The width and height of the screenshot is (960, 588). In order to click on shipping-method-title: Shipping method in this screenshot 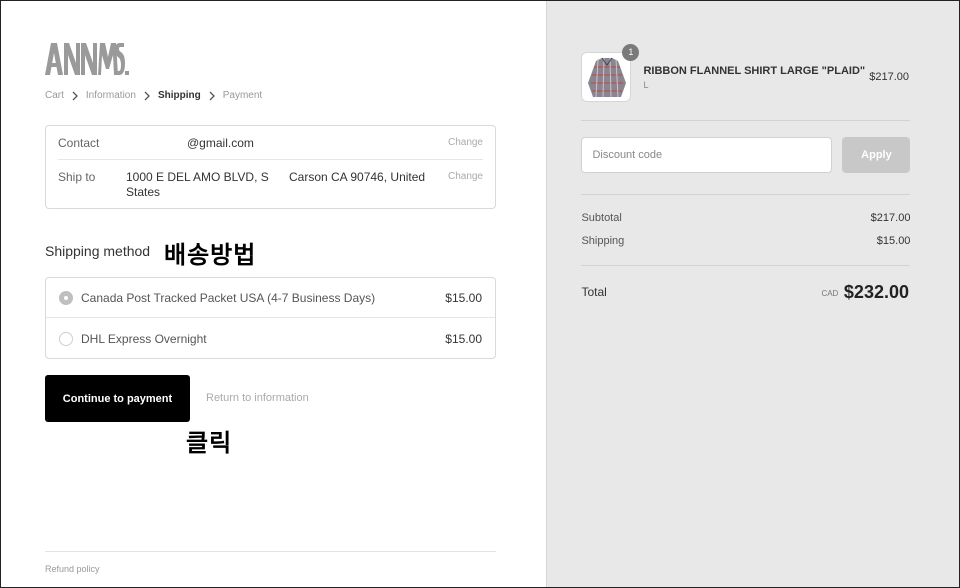, I will do `click(98, 251)`.